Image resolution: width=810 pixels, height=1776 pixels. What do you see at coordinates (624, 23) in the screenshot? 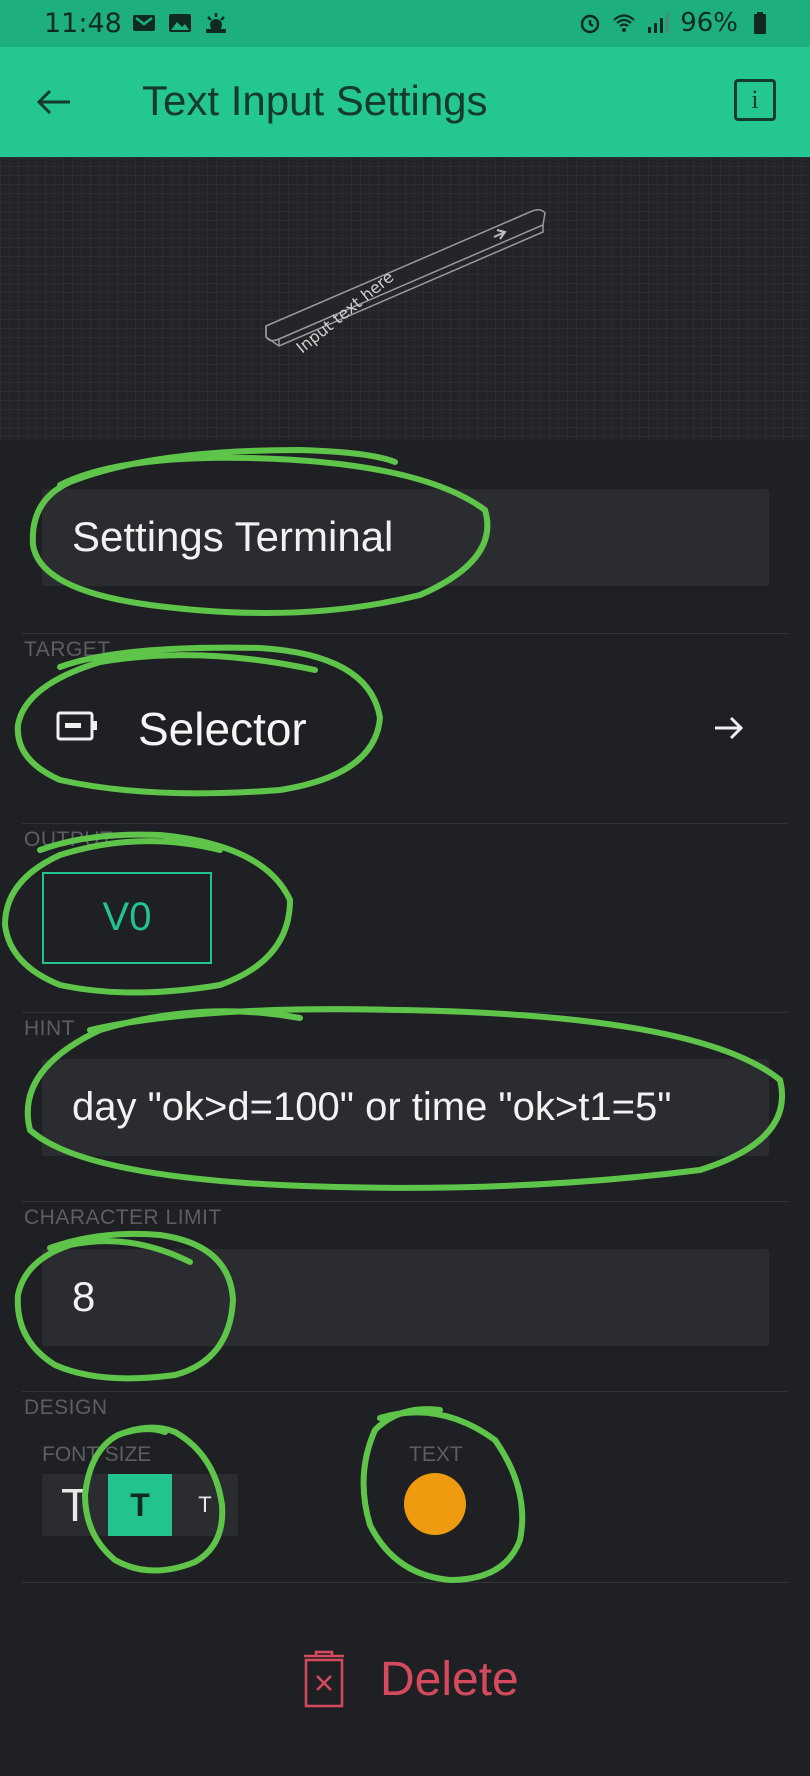
I see `wifi-icon` at bounding box center [624, 23].